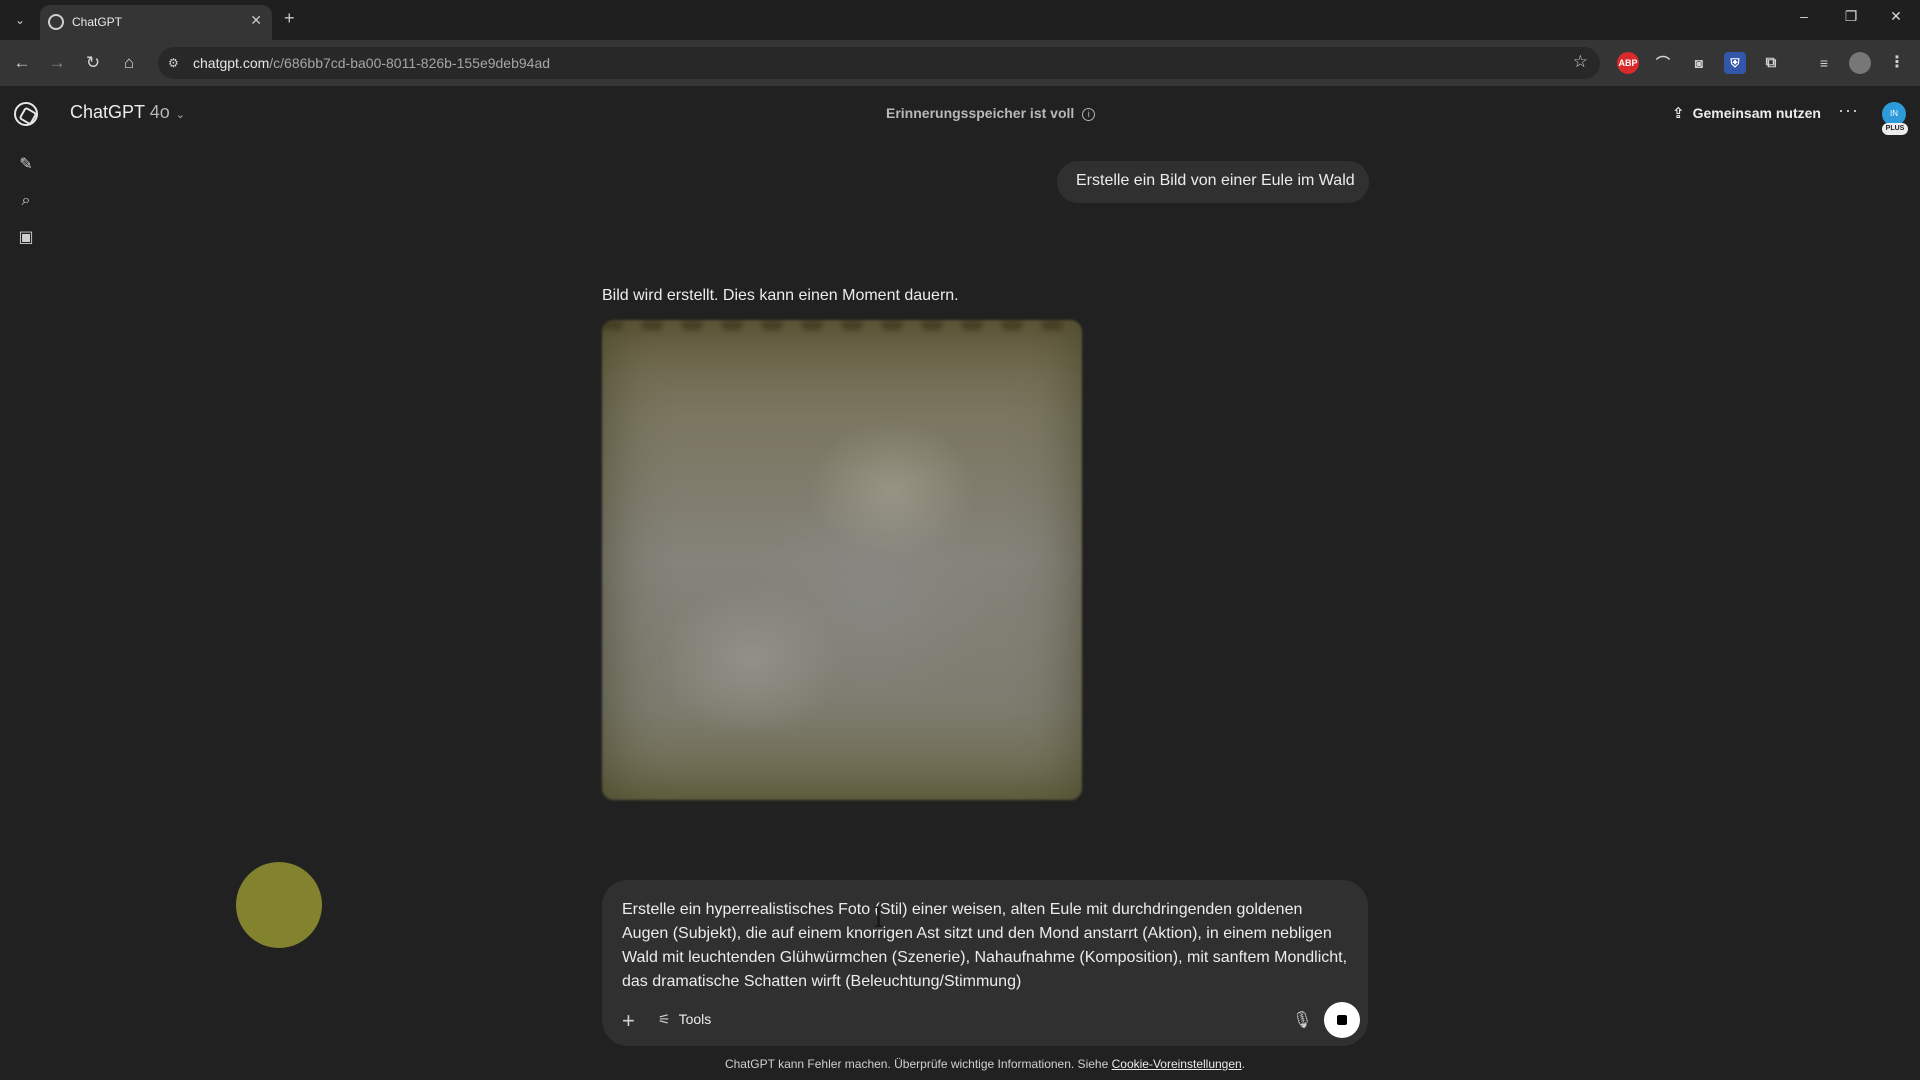  What do you see at coordinates (26, 238) in the screenshot?
I see `library-icon: ▣` at bounding box center [26, 238].